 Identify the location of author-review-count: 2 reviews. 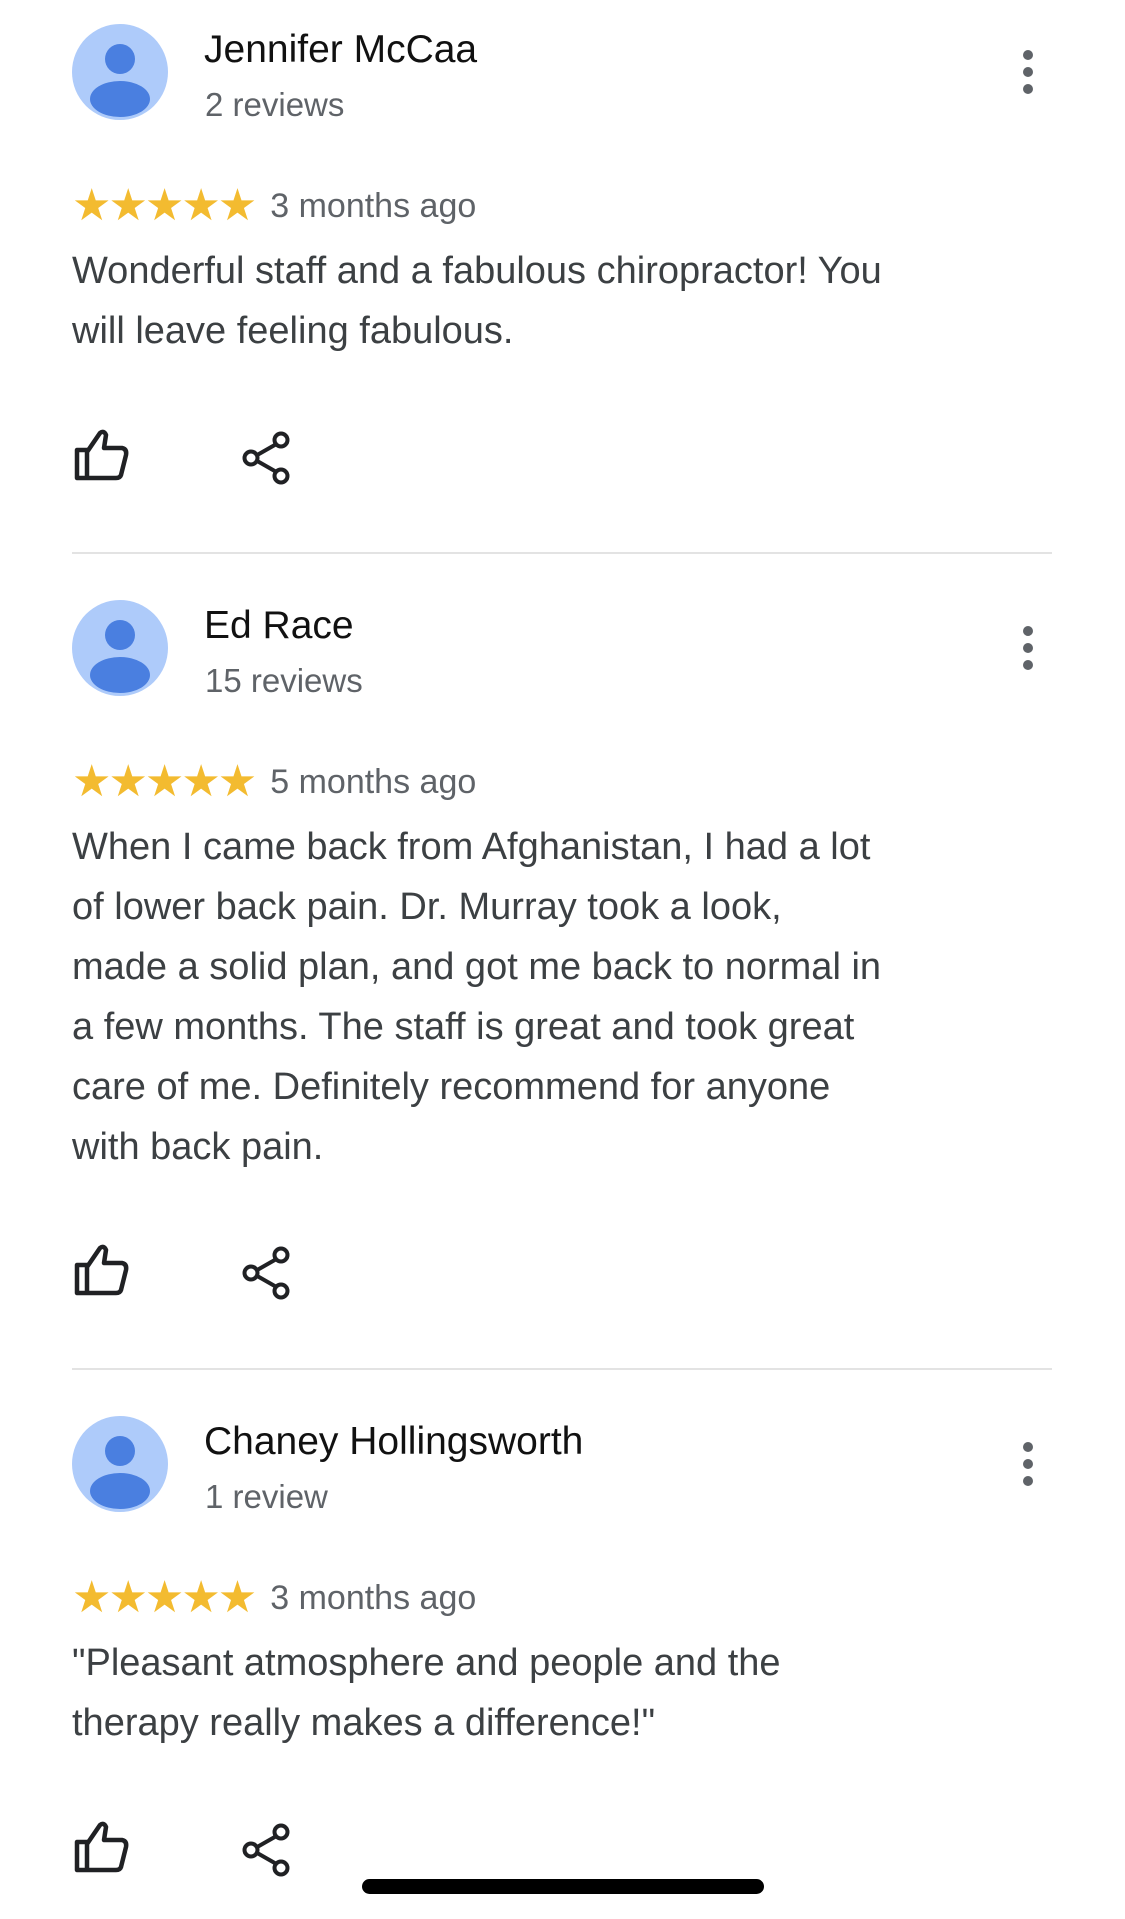
(275, 104).